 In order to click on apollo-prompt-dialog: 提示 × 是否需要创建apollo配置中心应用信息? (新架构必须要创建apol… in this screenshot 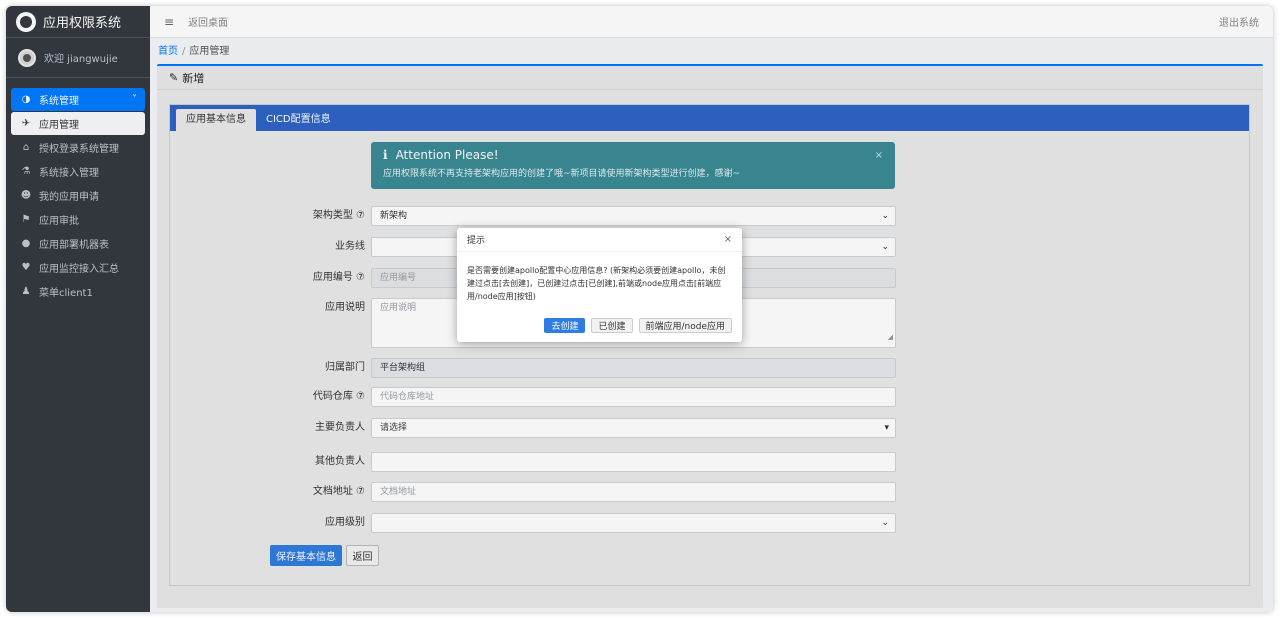, I will do `click(599, 285)`.